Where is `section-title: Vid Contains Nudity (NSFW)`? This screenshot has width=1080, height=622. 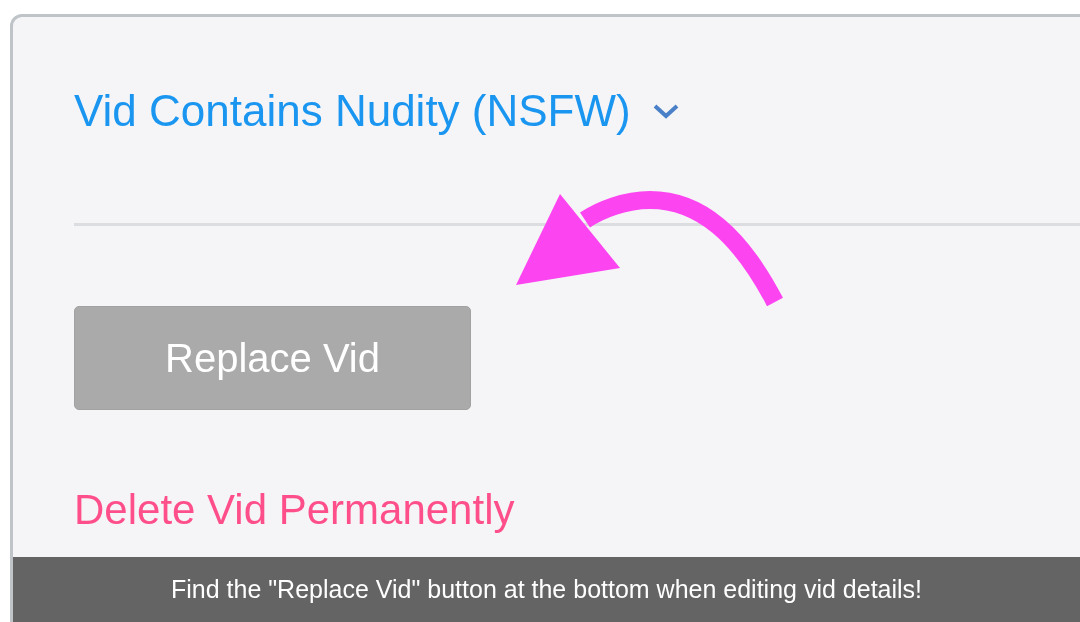
section-title: Vid Contains Nudity (NSFW) is located at coordinates (352, 111).